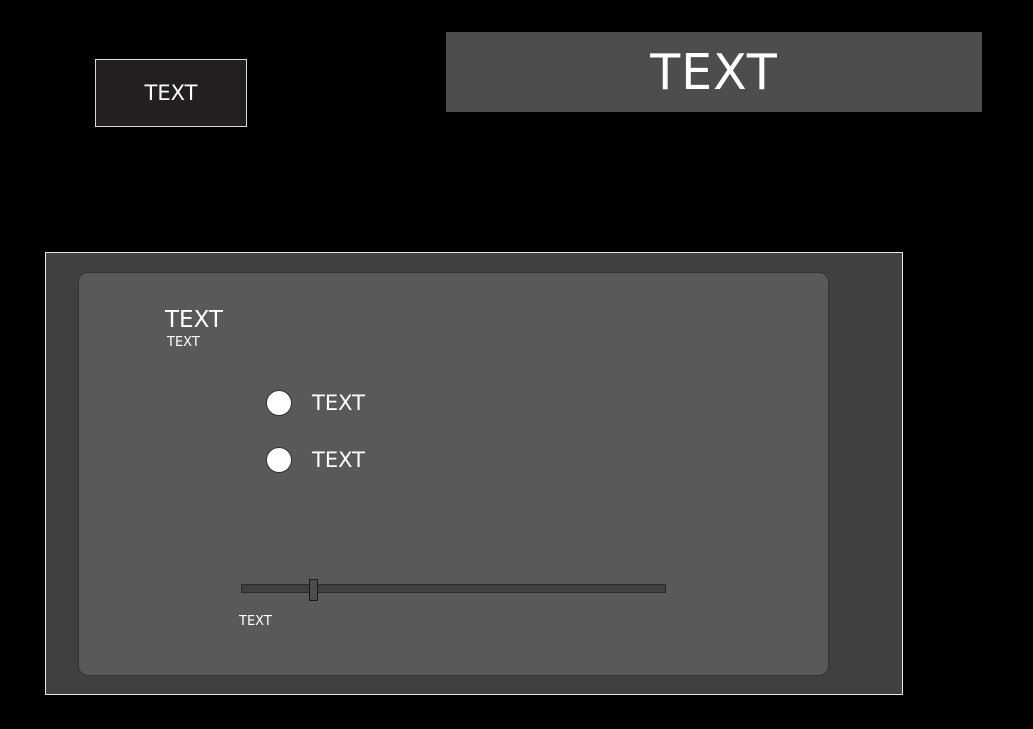  I want to click on title-banner: TEXT, so click(714, 72).